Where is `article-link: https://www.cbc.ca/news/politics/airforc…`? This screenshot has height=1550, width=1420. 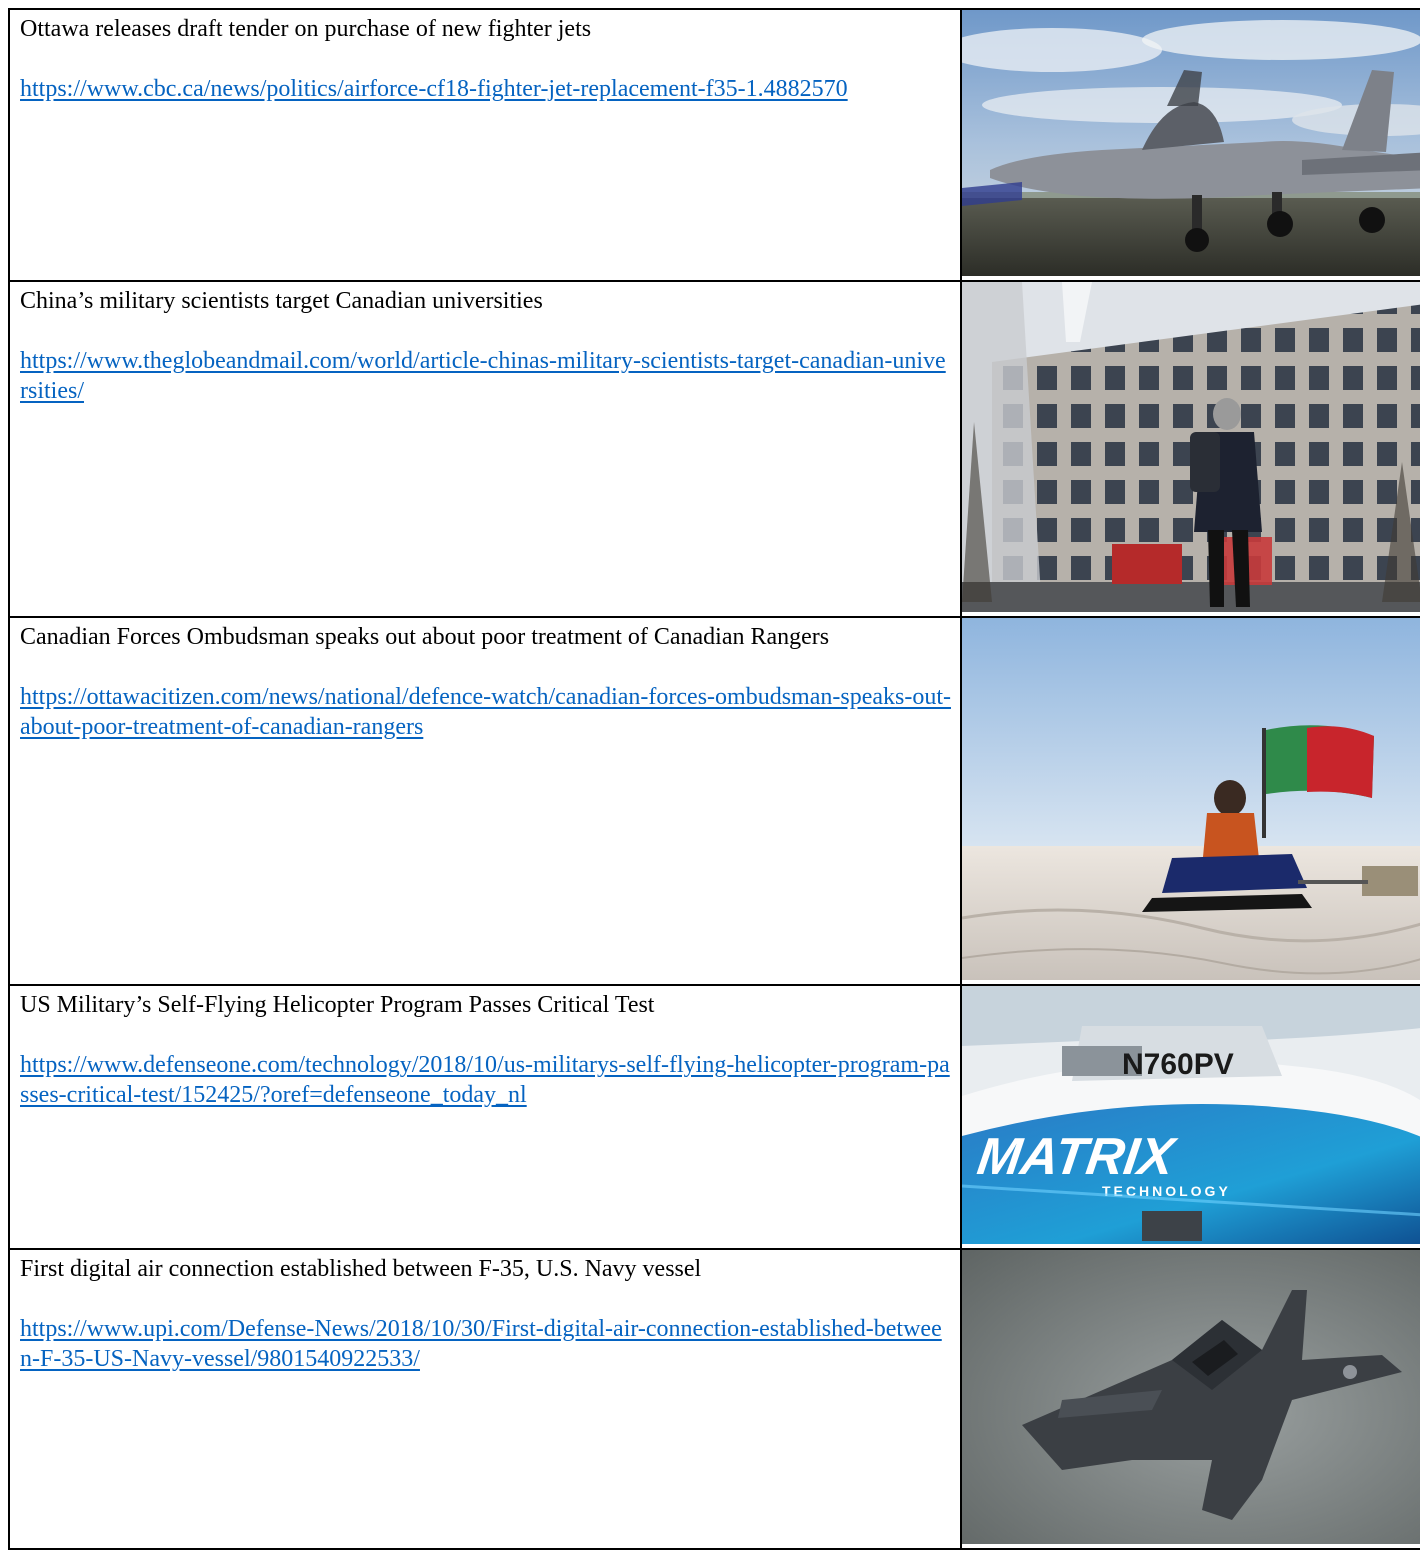 article-link: https://www.cbc.ca/news/politics/airforc… is located at coordinates (486, 89).